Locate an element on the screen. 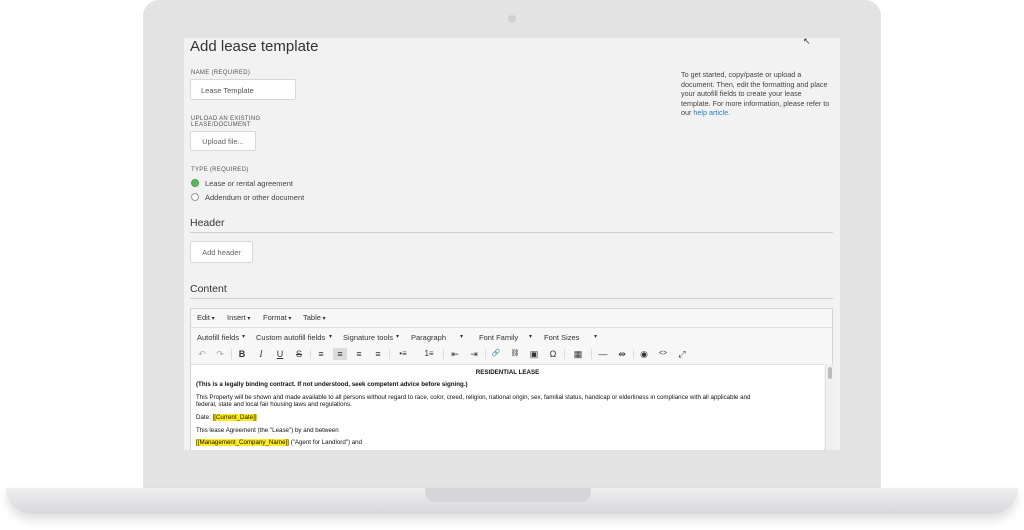  editor-toolbar-formatting: ↶ ↷ B I U S ≡ ≡ ≡ ≡ •≡ 1≡ ⇤ ⇥ 🔗 ⛓ ▣ Ω ▦ is located at coordinates (511, 354).